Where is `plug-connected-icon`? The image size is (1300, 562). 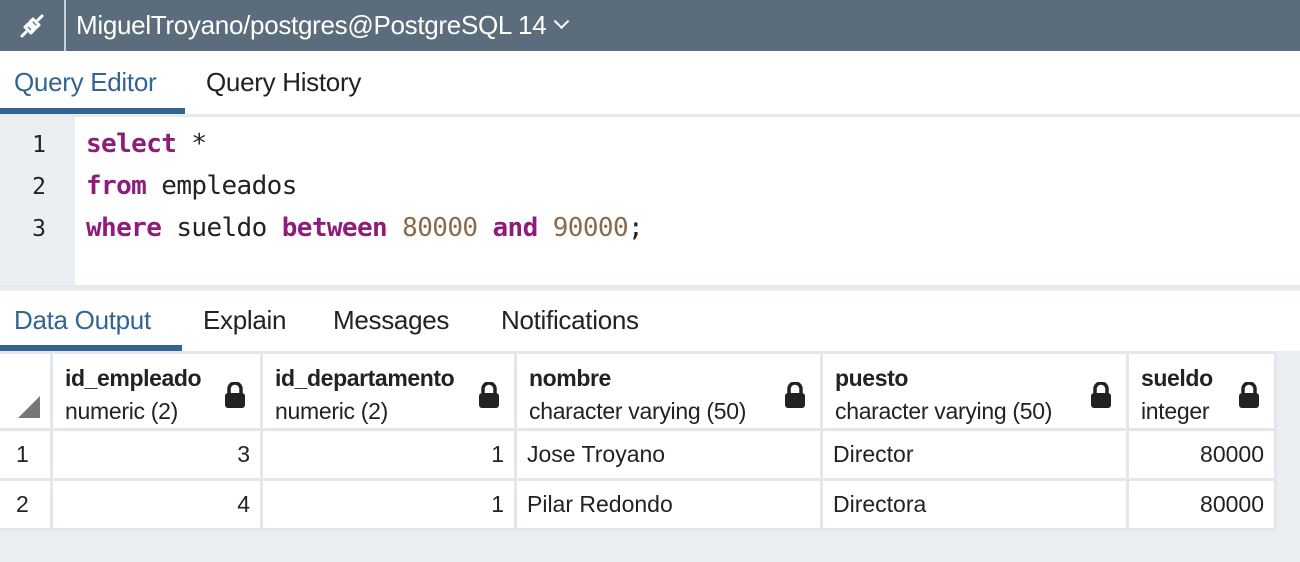
plug-connected-icon is located at coordinates (33, 25).